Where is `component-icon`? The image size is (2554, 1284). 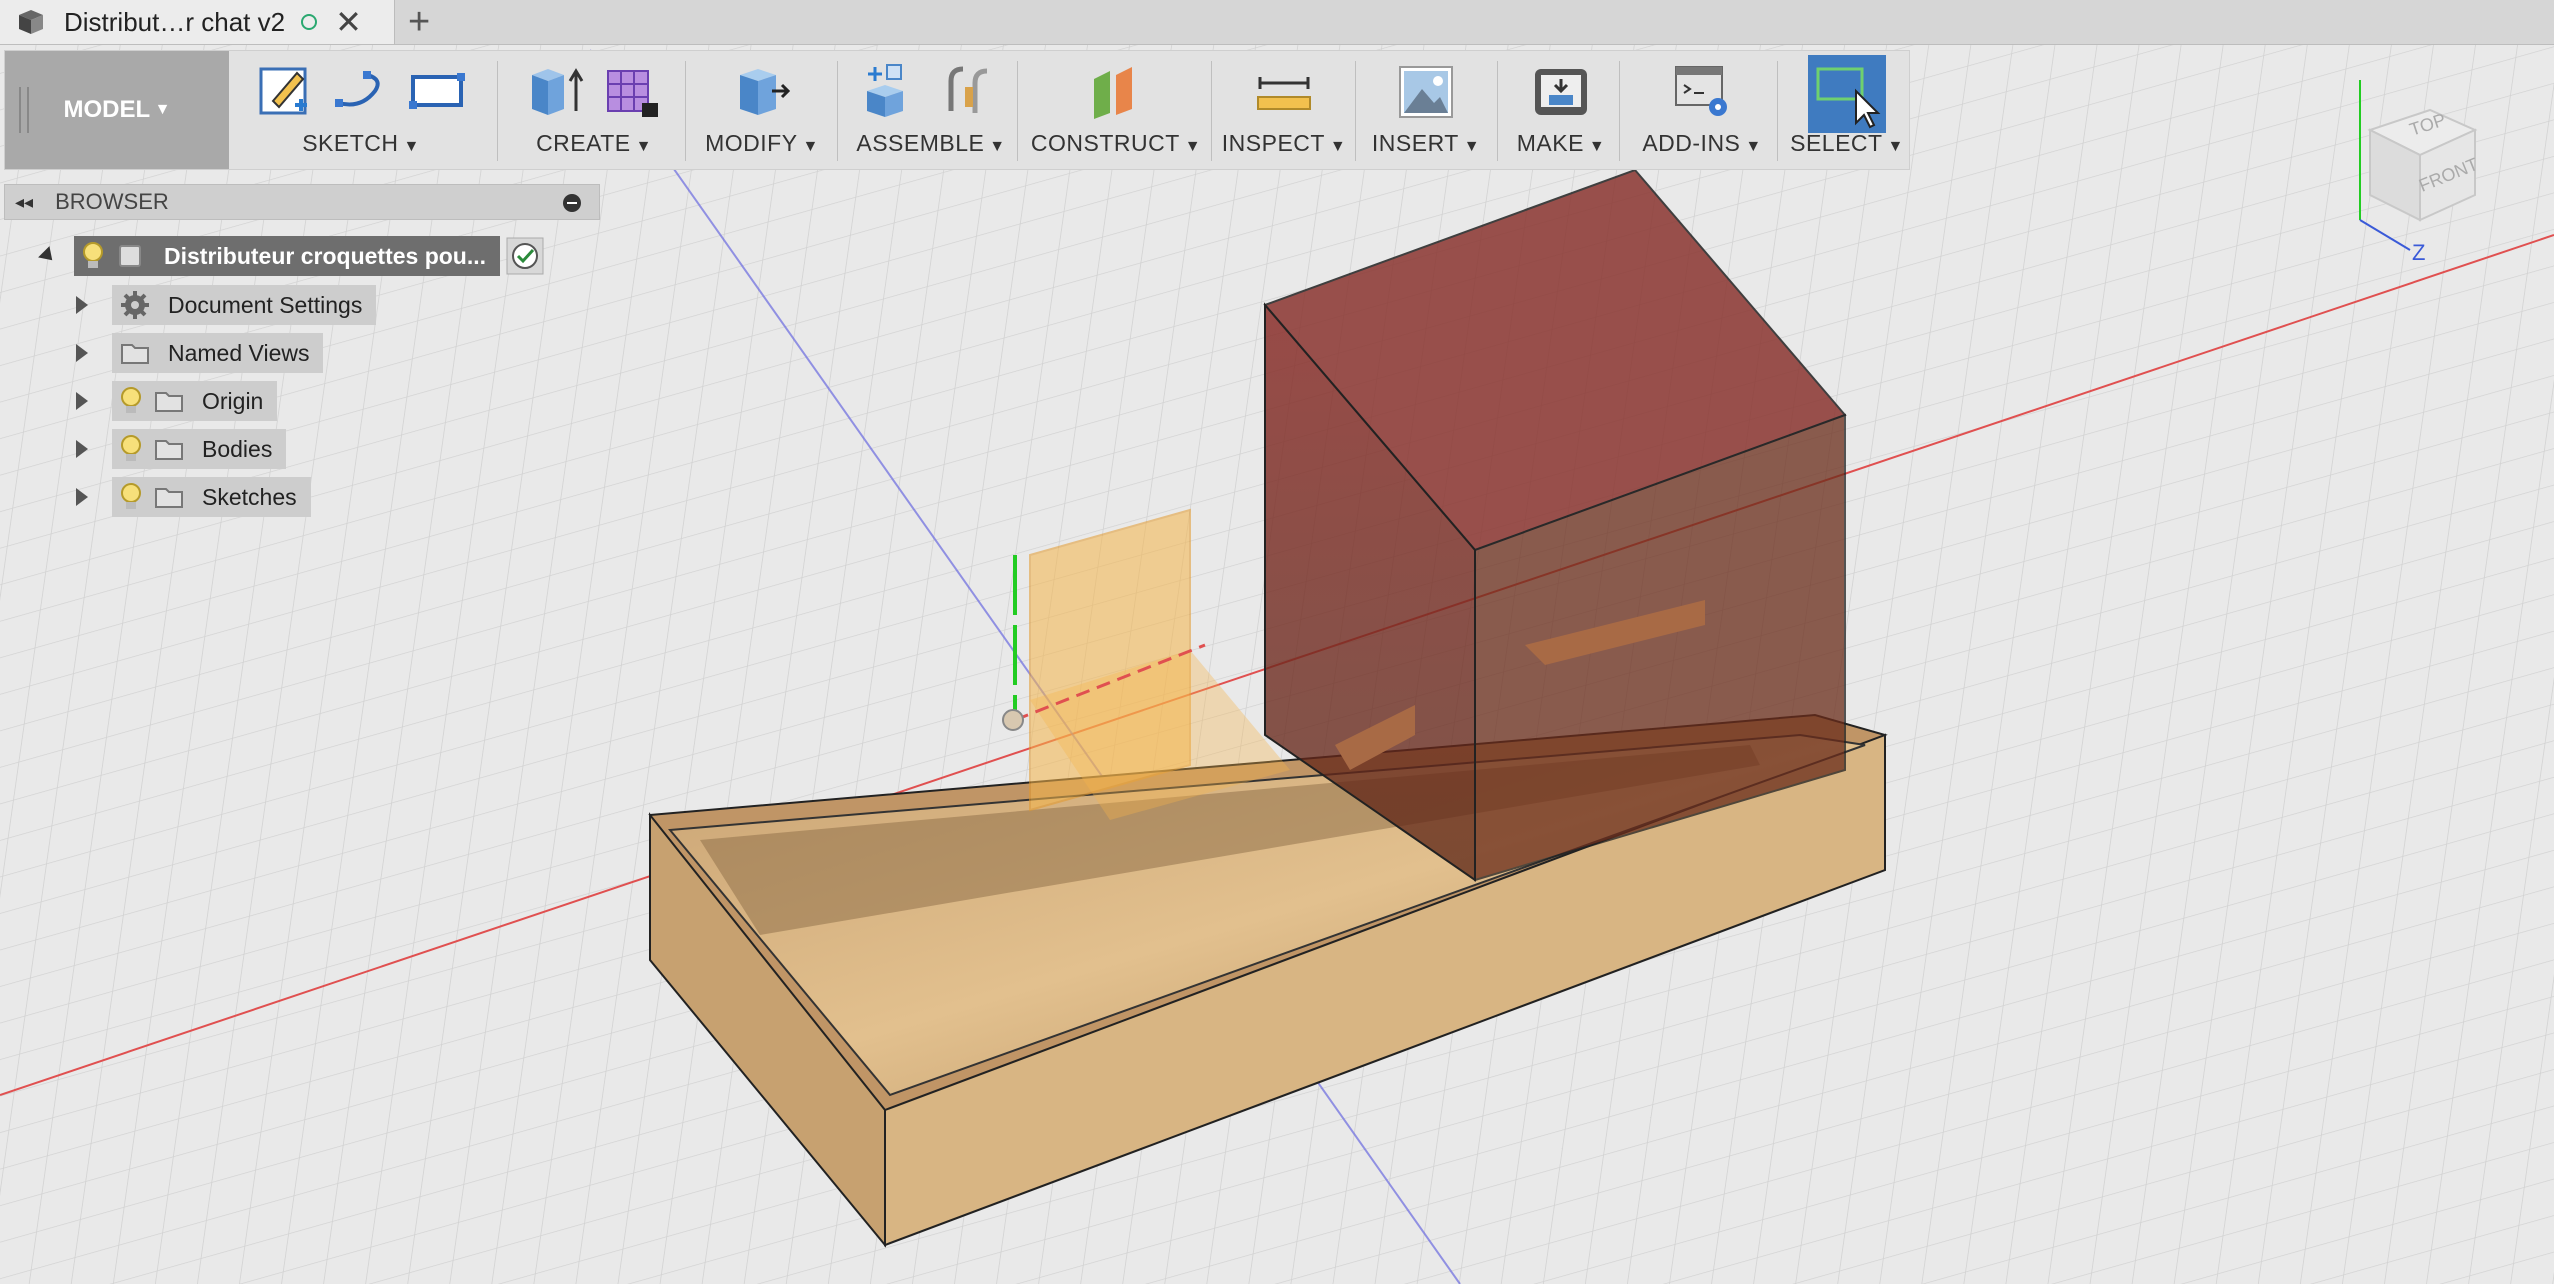
component-icon is located at coordinates (130, 256).